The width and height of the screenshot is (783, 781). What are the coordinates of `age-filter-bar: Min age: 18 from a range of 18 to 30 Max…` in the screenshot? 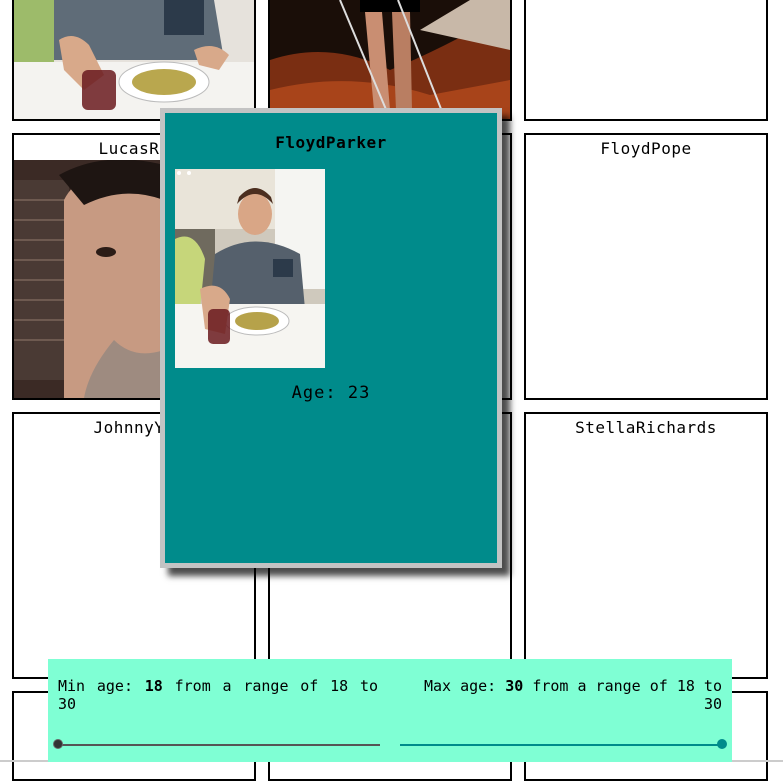 It's located at (390, 710).